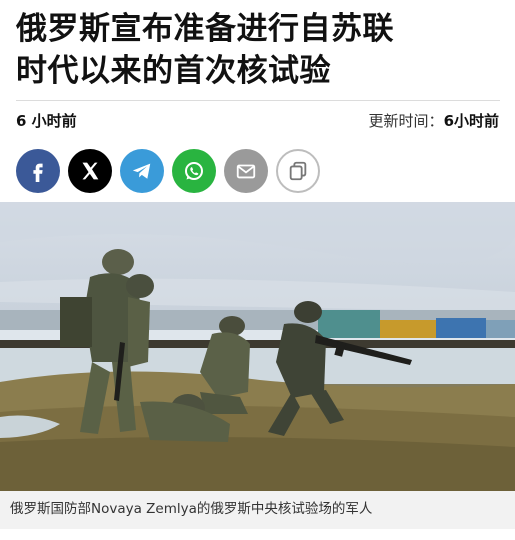  I want to click on facebook-icon, so click(38, 172).